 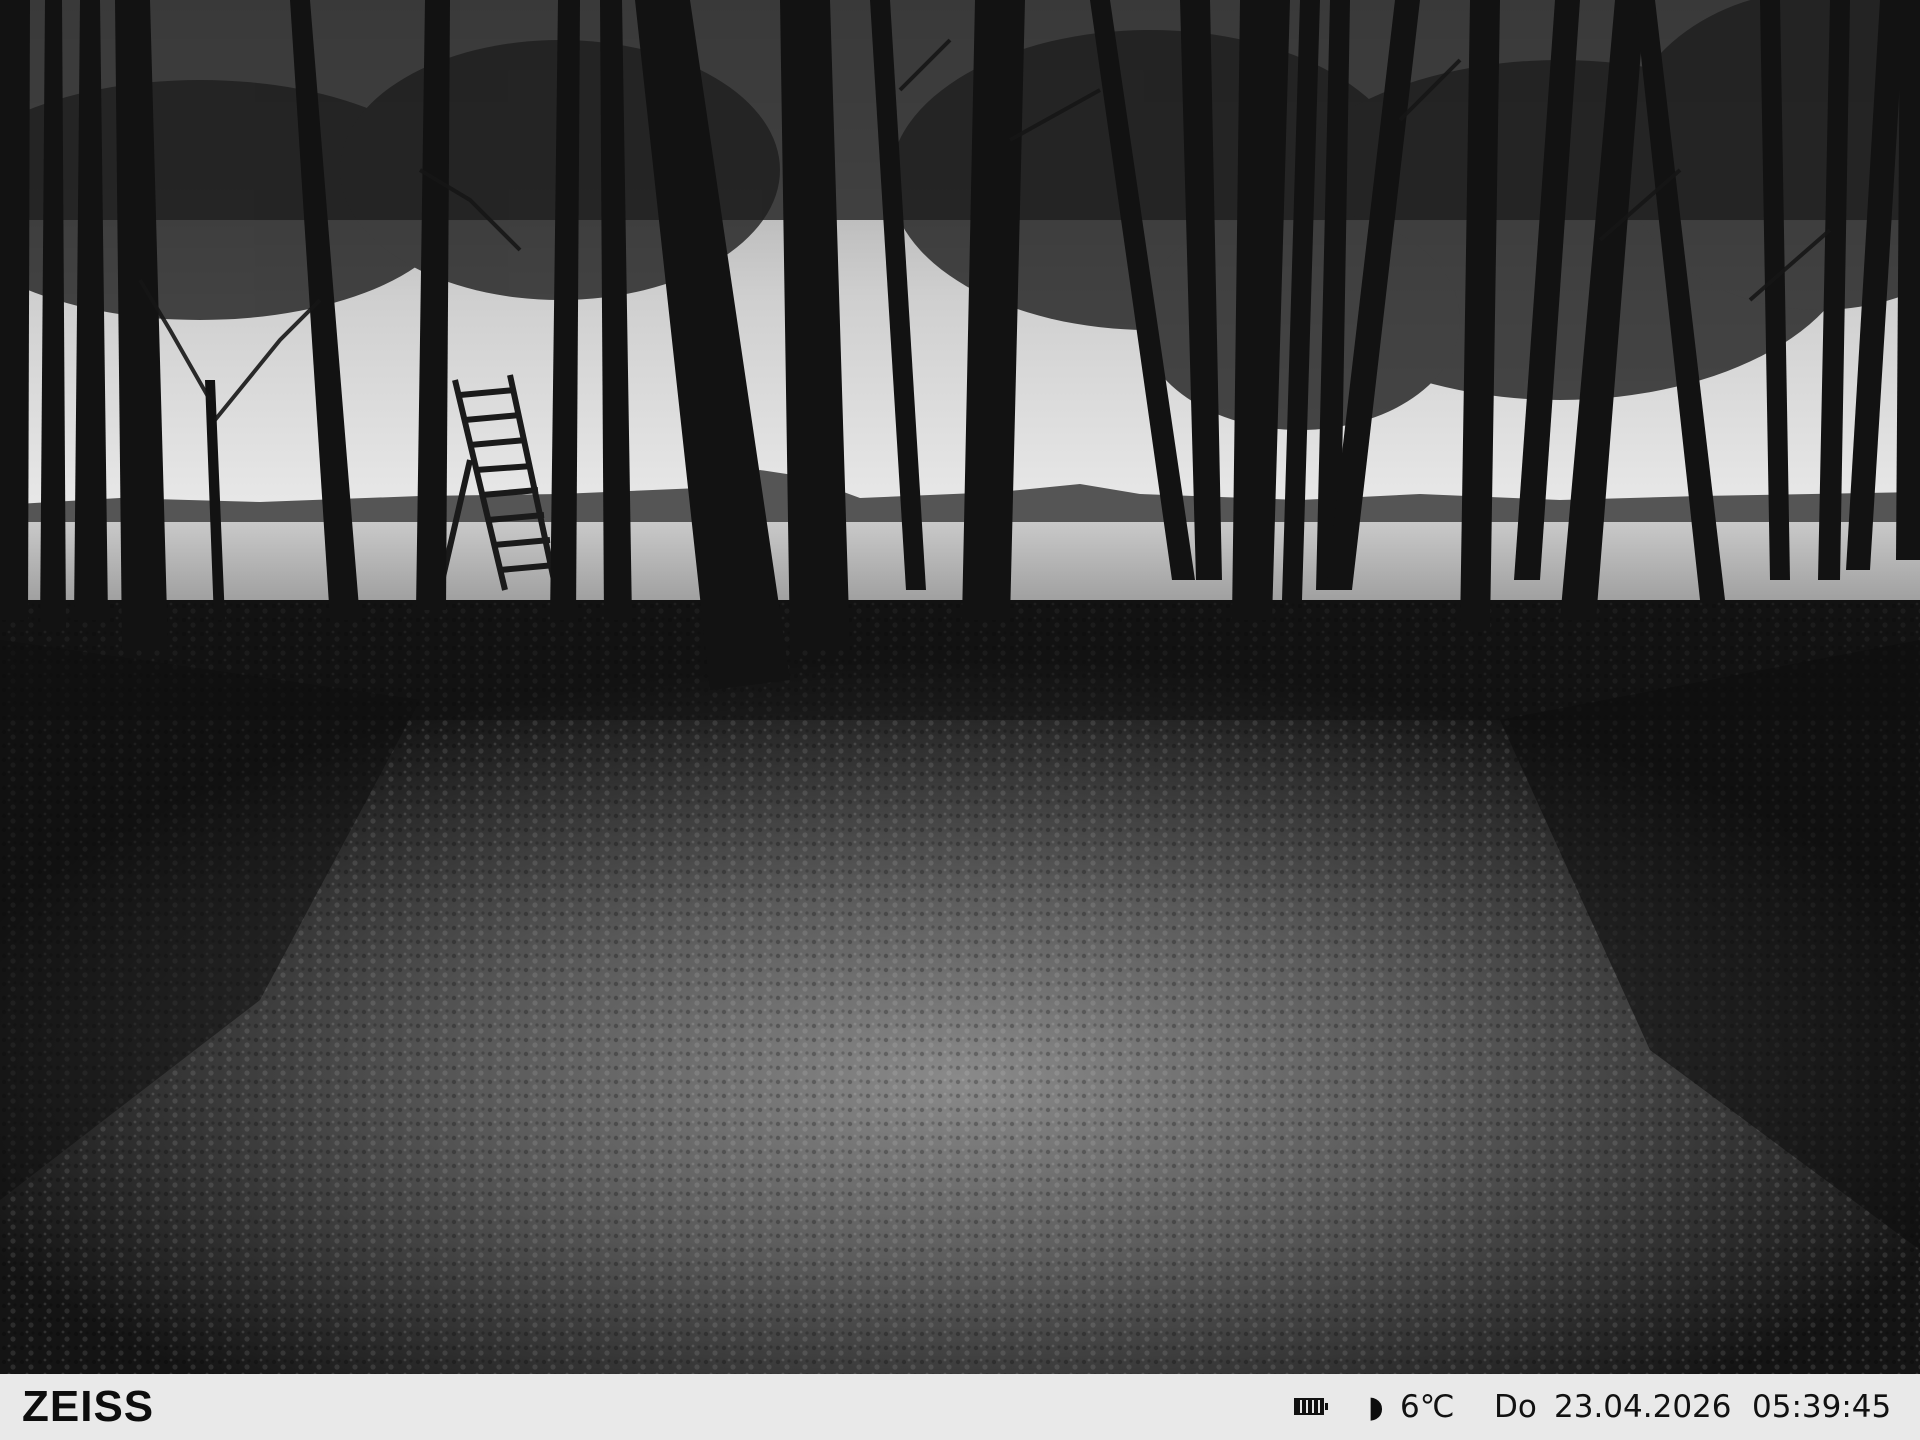 I want to click on date: 23.04.2026, so click(x=1643, y=1407).